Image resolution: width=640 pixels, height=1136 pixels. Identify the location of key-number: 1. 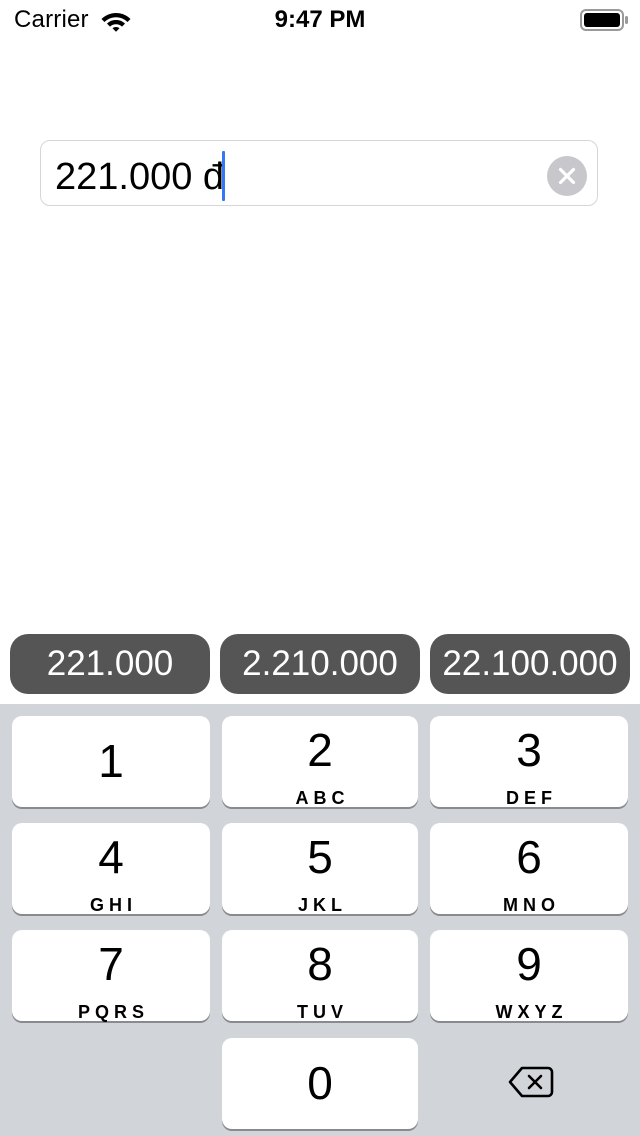
(111, 761).